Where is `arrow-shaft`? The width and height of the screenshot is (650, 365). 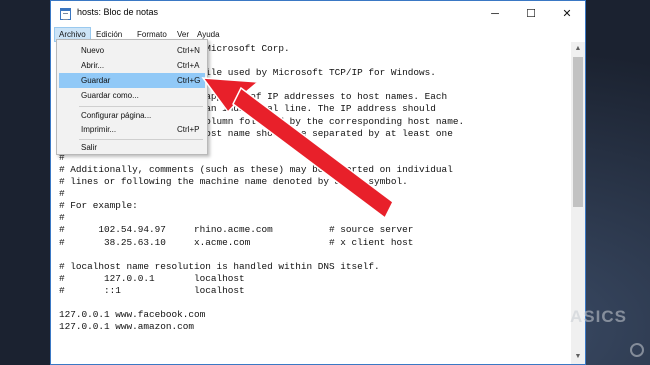
arrow-shaft is located at coordinates (313, 153).